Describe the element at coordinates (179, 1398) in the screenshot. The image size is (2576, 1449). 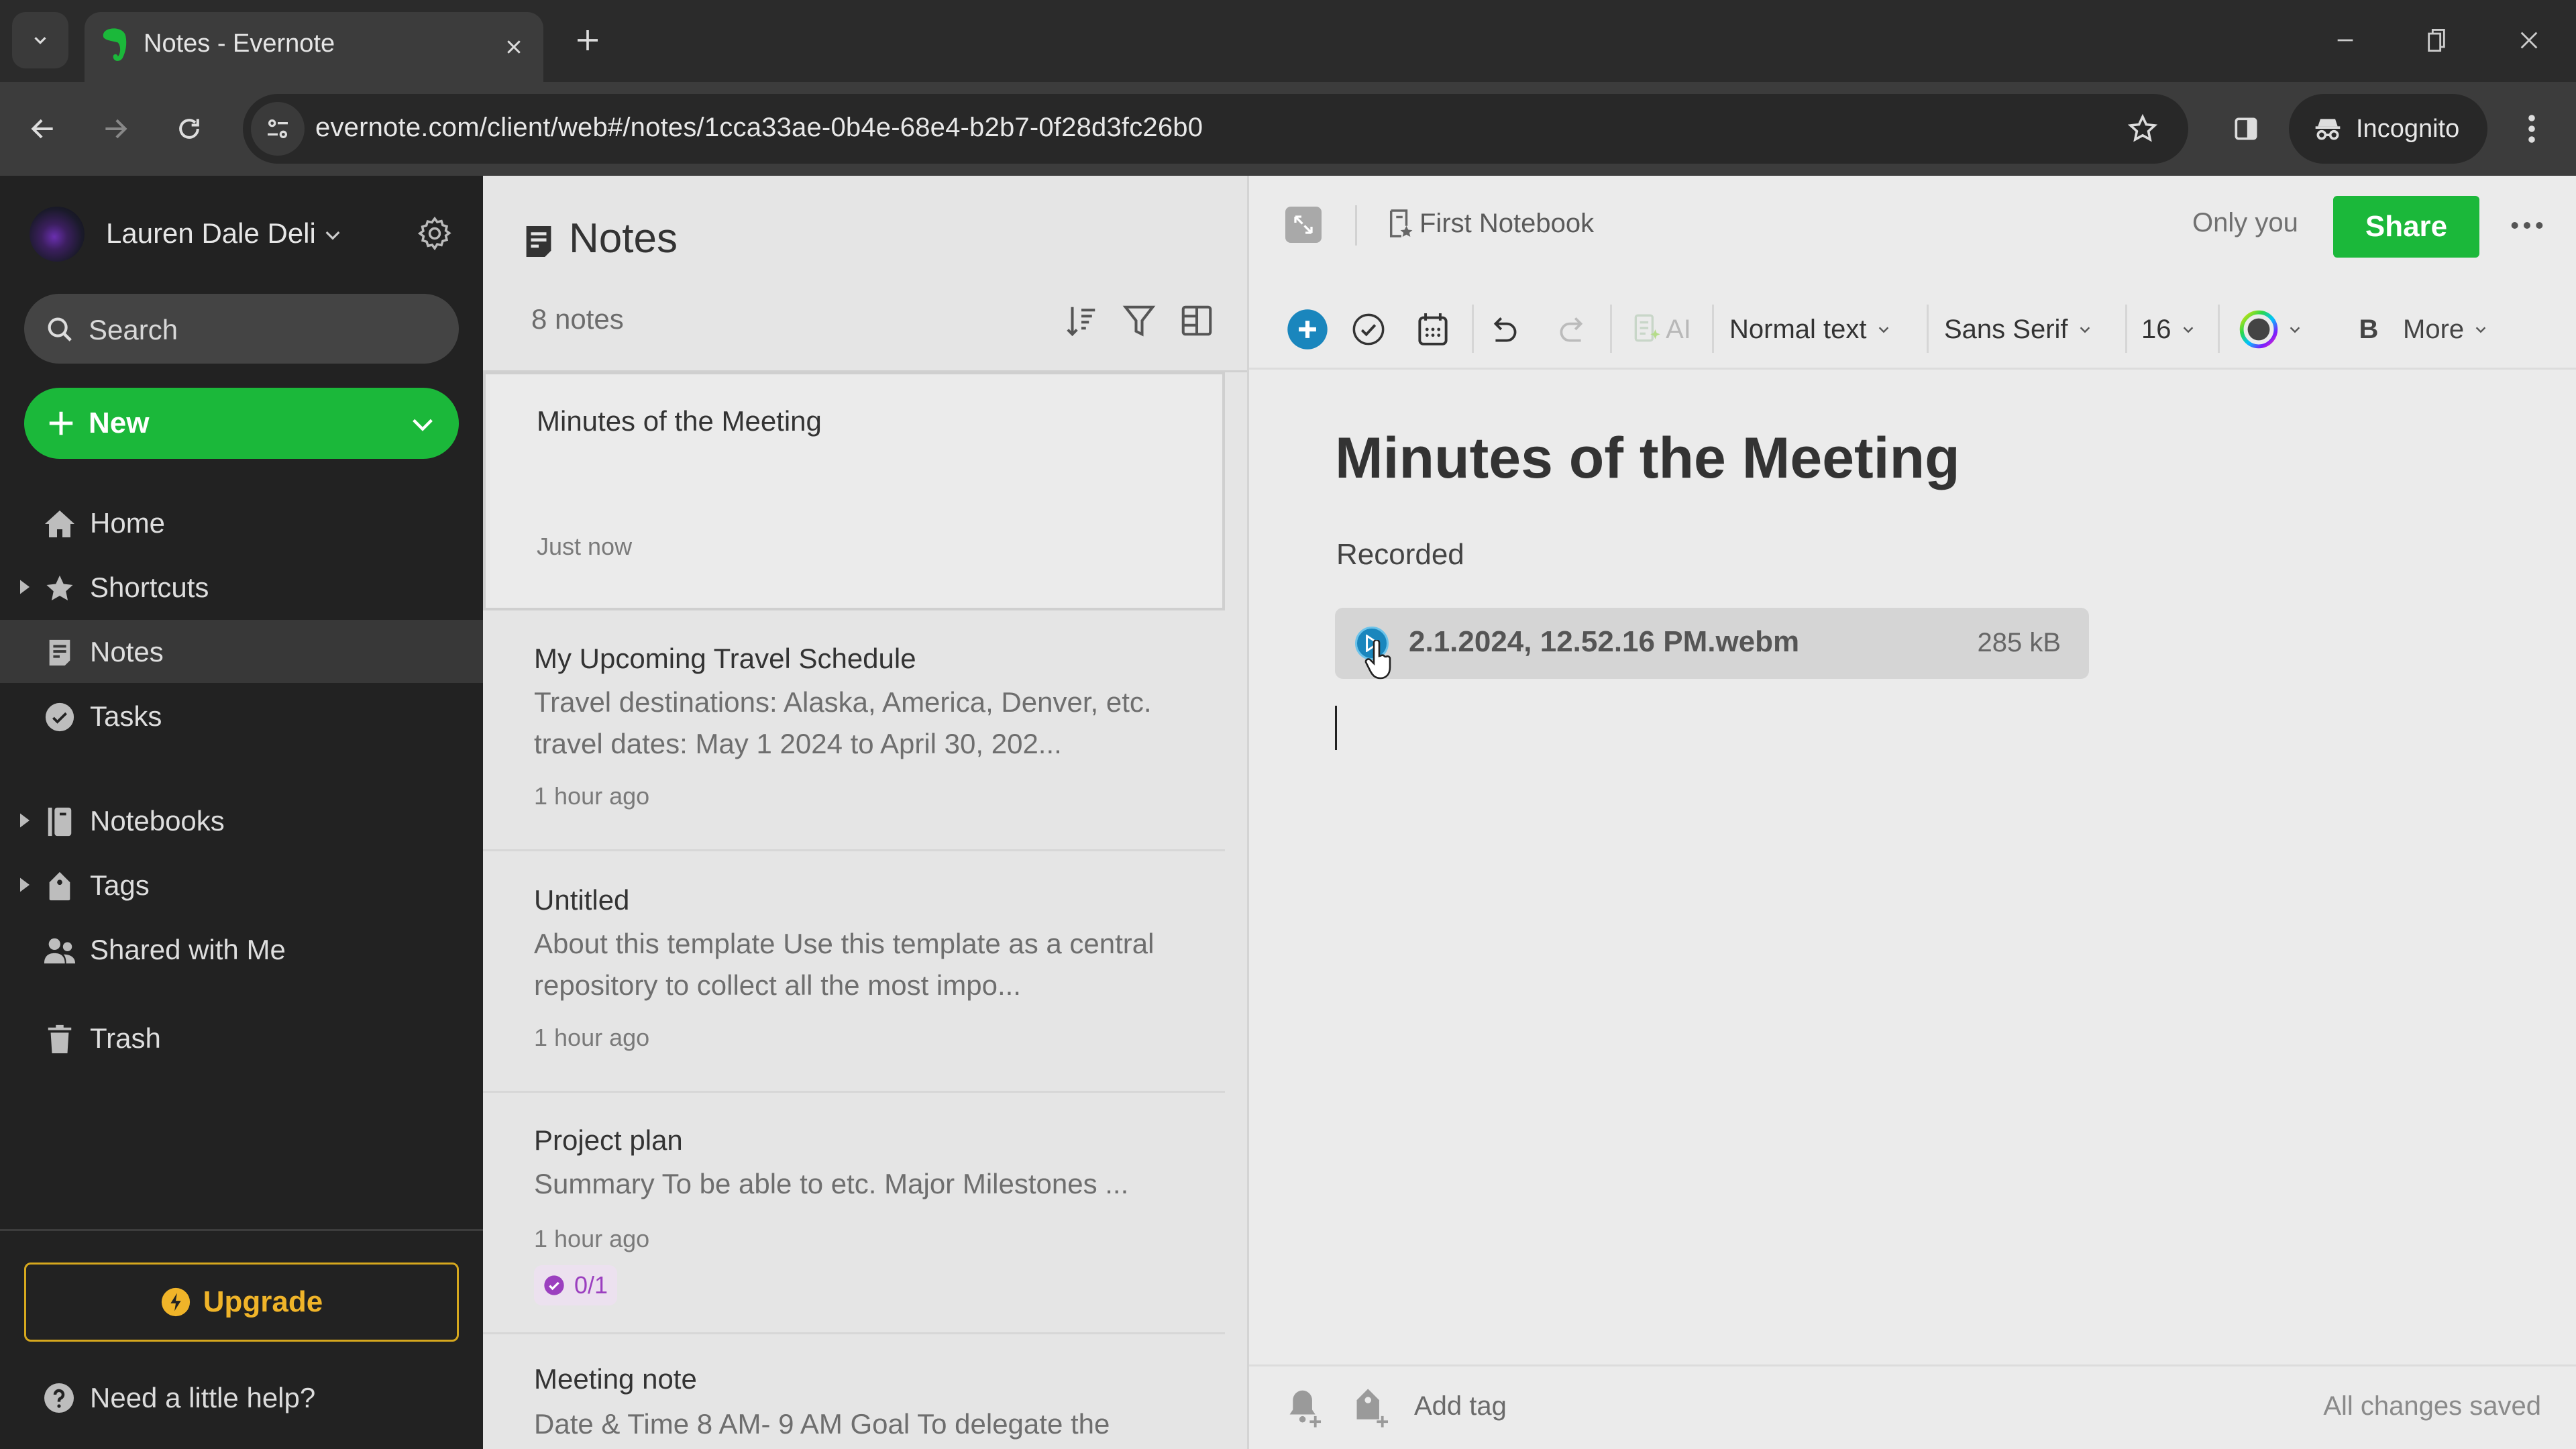
I see `help-link: Need a little help?` at that location.